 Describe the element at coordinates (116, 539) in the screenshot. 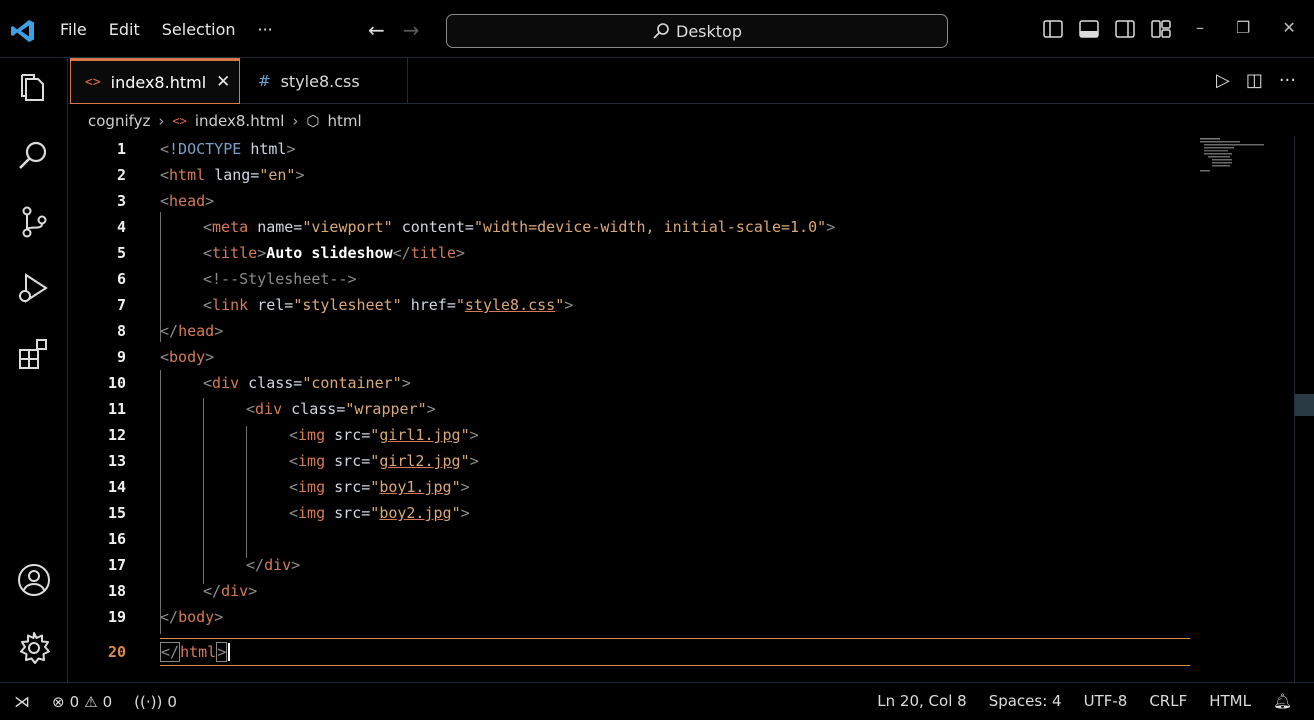

I see `line-number: 16` at that location.